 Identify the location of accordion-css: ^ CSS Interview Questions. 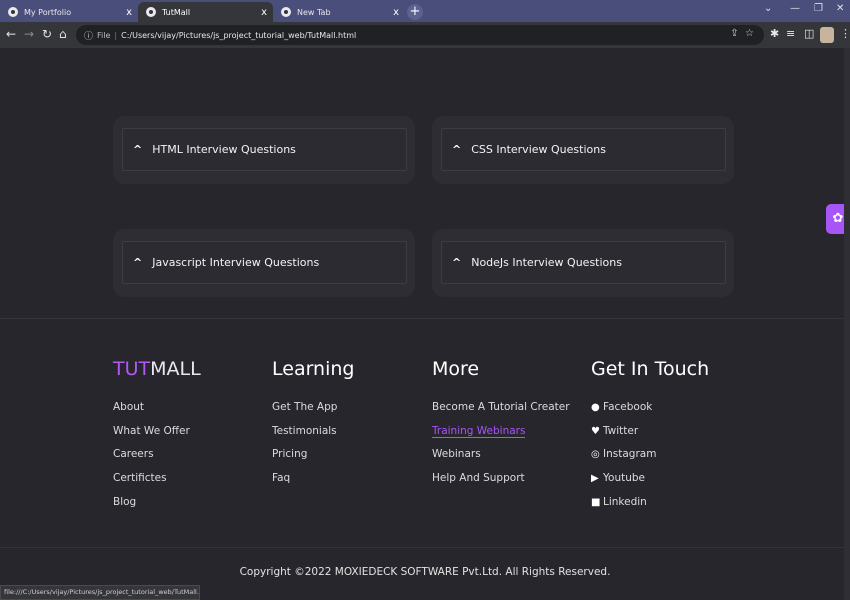
(583, 149).